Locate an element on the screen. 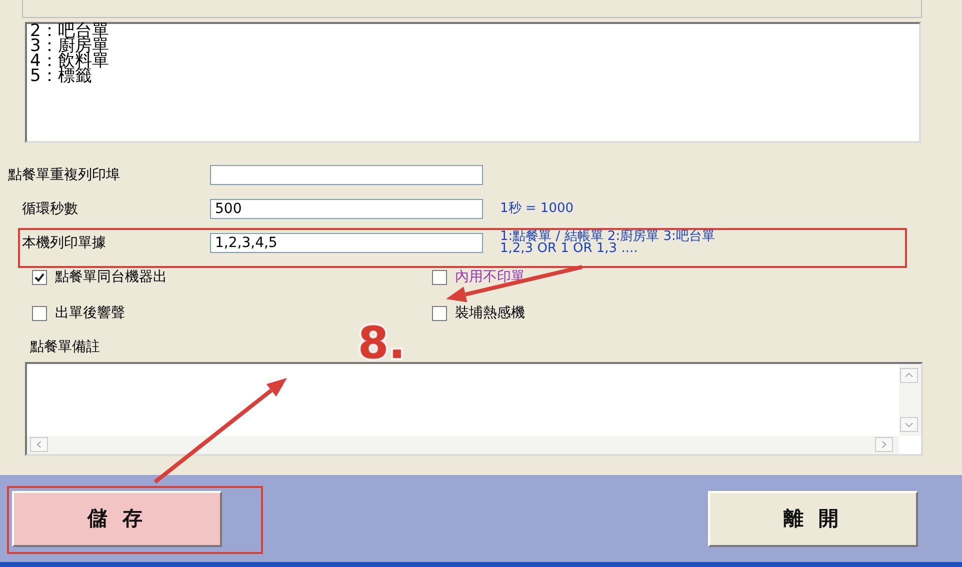  step-number: 8. is located at coordinates (382, 343).